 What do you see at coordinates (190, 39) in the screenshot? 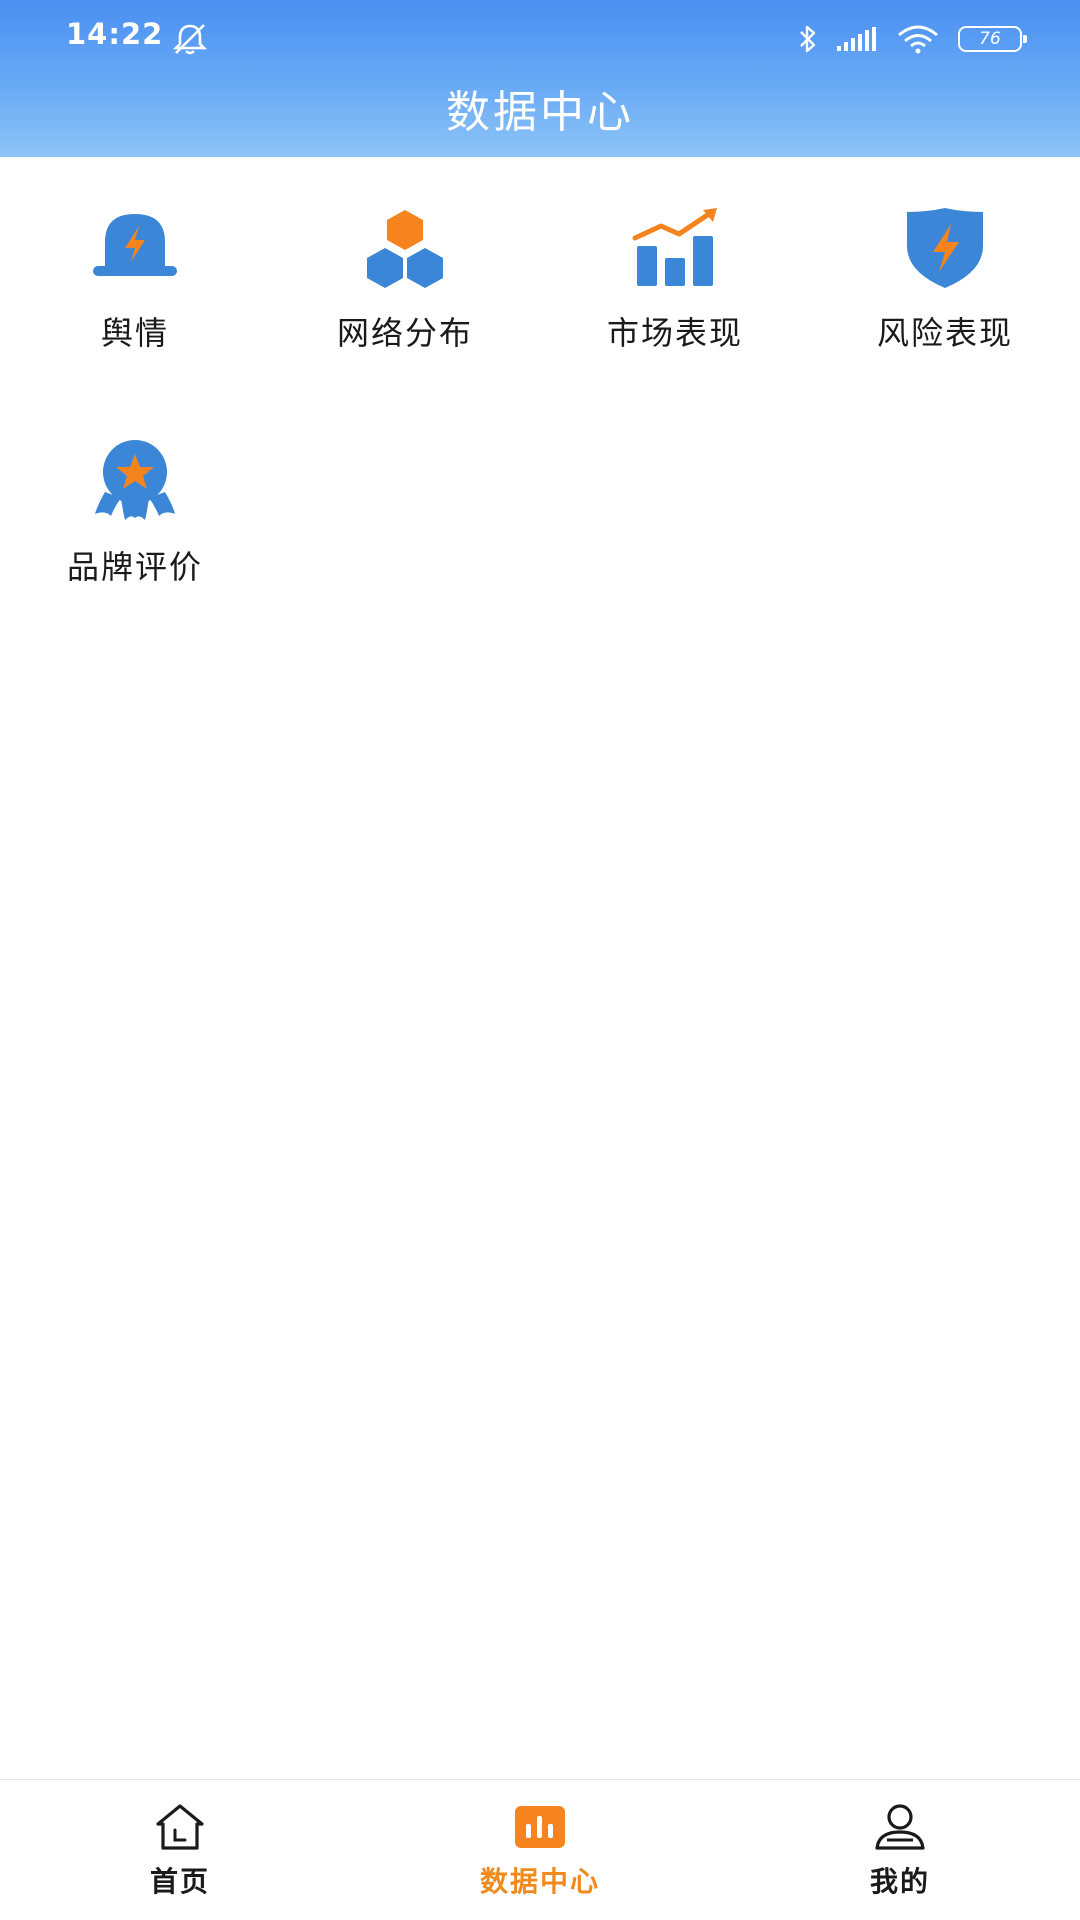
I see `silent-icon` at bounding box center [190, 39].